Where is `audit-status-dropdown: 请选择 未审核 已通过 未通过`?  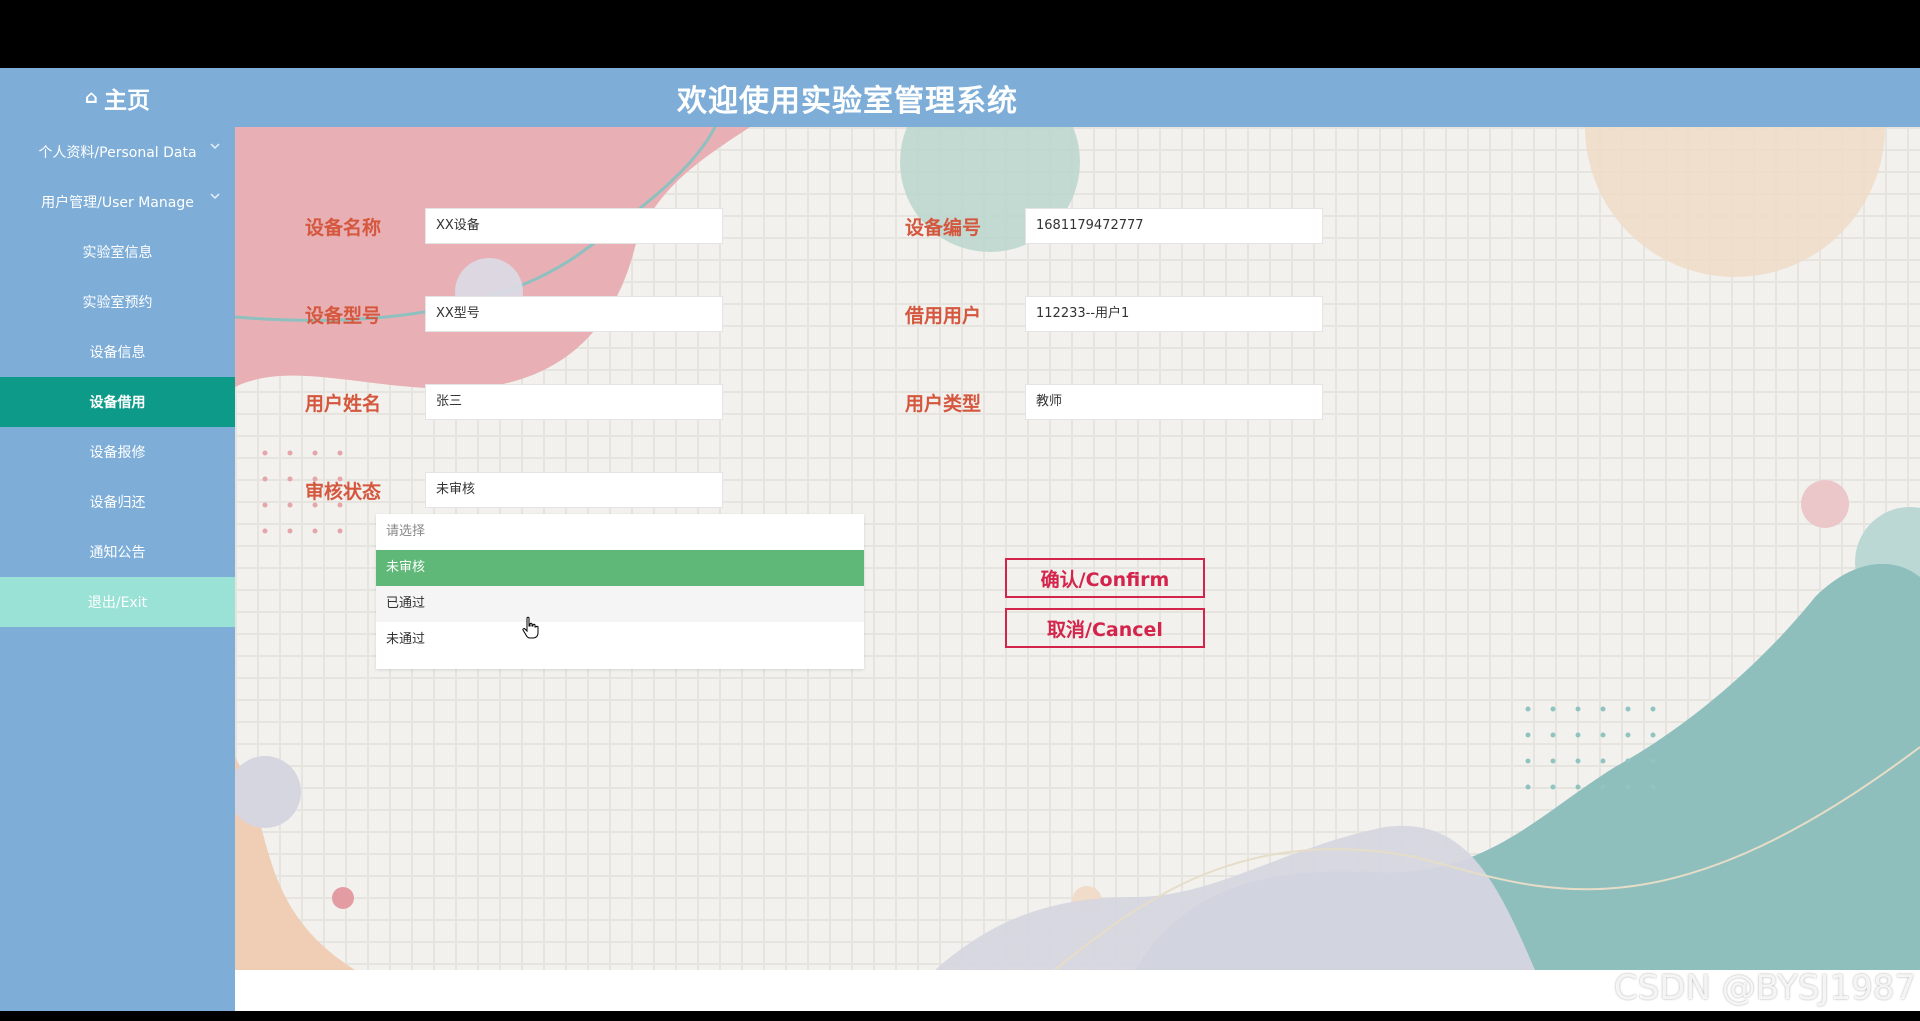
audit-status-dropdown: 请选择 未审核 已通过 未通过 is located at coordinates (620, 591).